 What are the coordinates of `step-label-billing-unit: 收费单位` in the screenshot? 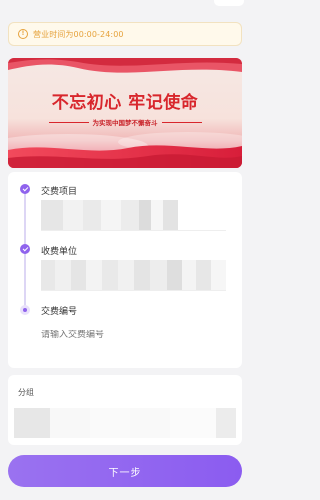 It's located at (59, 252).